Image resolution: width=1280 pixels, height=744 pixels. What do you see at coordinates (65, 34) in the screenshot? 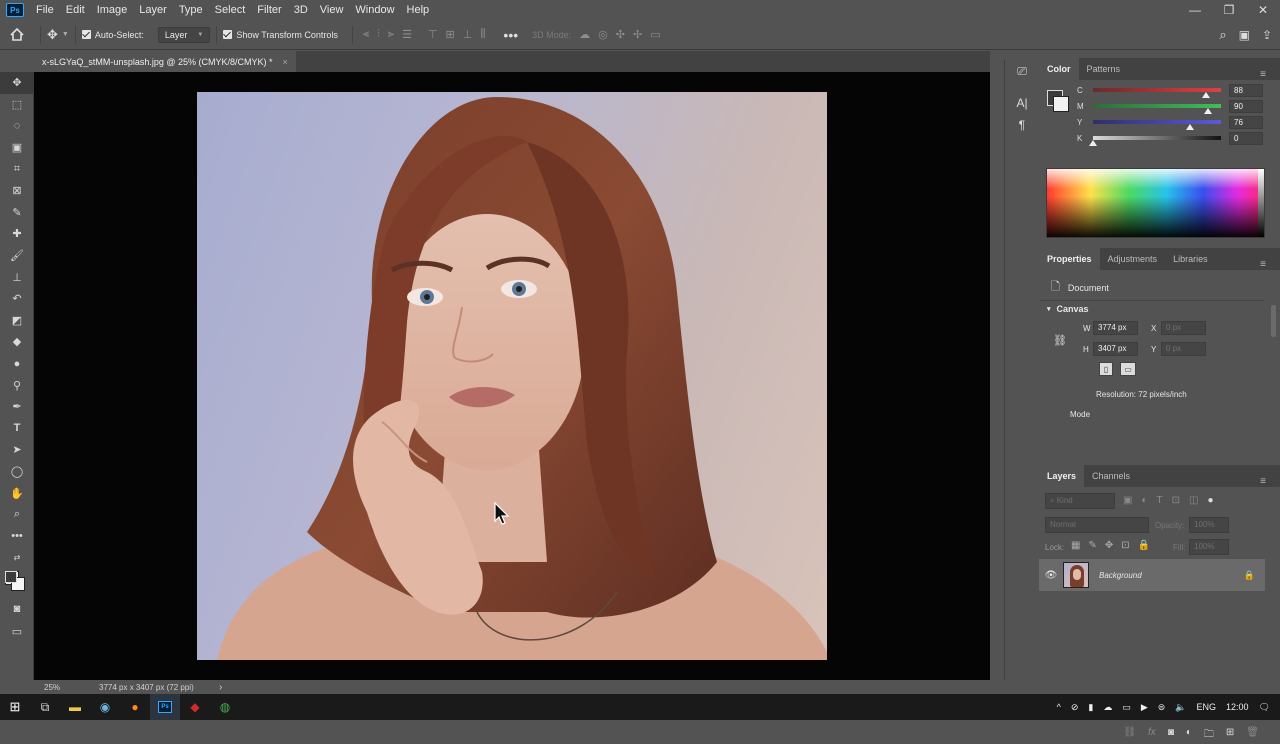
I see `chevron-down-icon: ▼` at bounding box center [65, 34].